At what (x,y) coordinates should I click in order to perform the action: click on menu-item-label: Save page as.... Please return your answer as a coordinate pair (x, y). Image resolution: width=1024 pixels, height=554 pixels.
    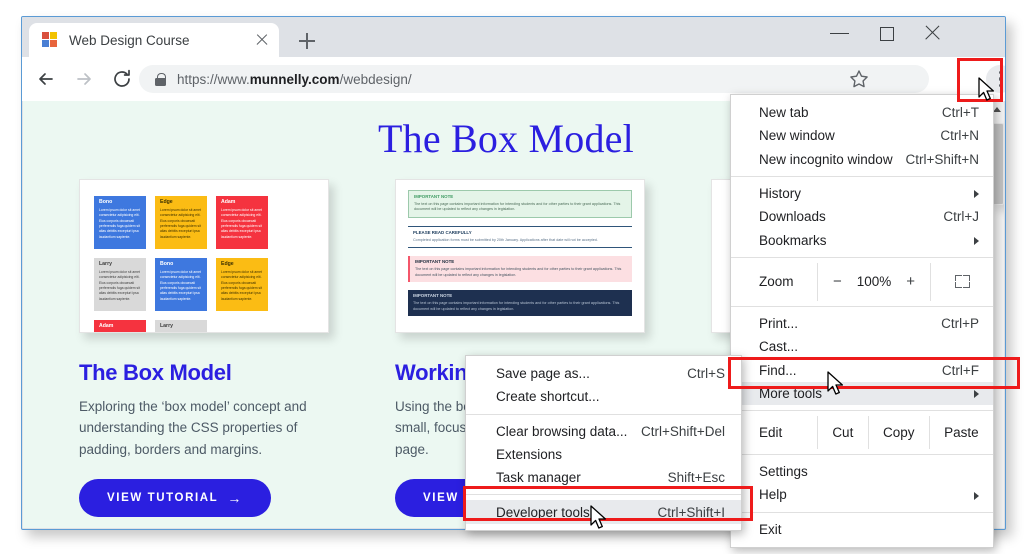
    Looking at the image, I should click on (543, 374).